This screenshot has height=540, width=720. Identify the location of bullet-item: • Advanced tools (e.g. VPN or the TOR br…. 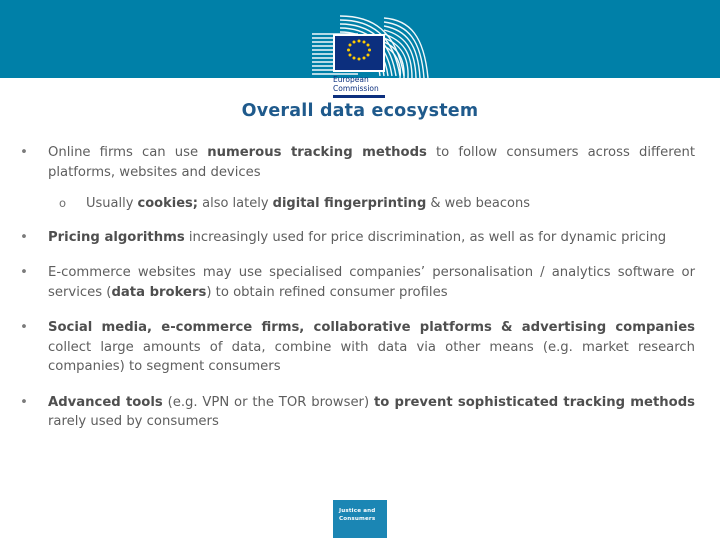
(360, 412).